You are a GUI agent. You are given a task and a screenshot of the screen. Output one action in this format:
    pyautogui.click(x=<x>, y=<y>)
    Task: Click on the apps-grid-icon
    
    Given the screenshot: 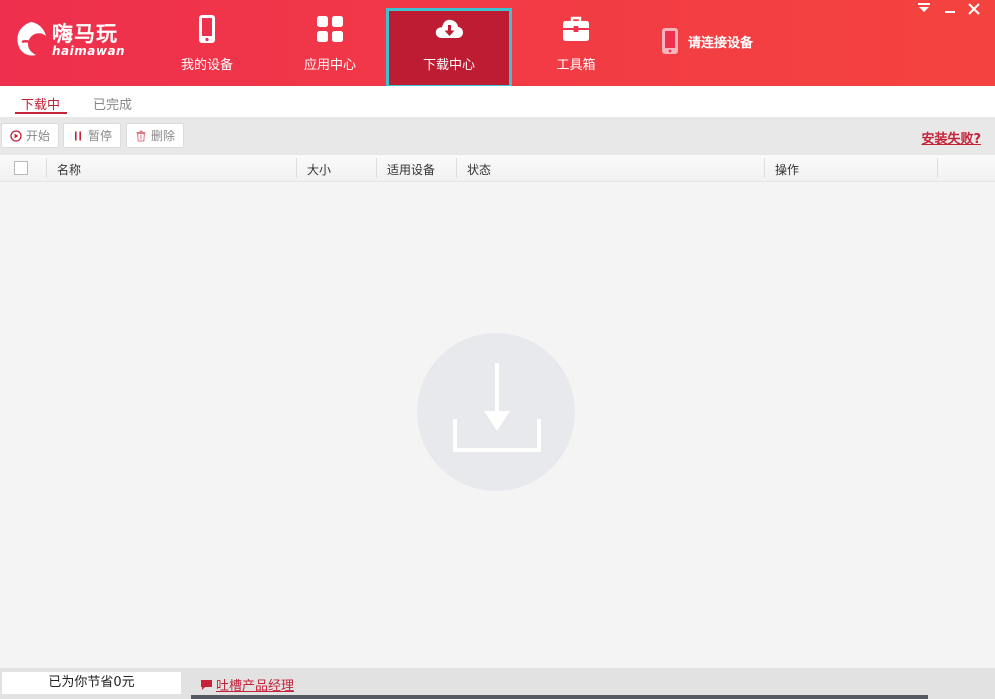 What is the action you would take?
    pyautogui.click(x=330, y=29)
    